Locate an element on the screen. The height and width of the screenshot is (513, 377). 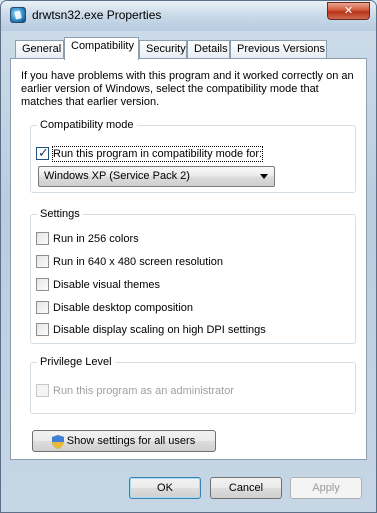
run-256-colors-checkbox is located at coordinates (42, 238).